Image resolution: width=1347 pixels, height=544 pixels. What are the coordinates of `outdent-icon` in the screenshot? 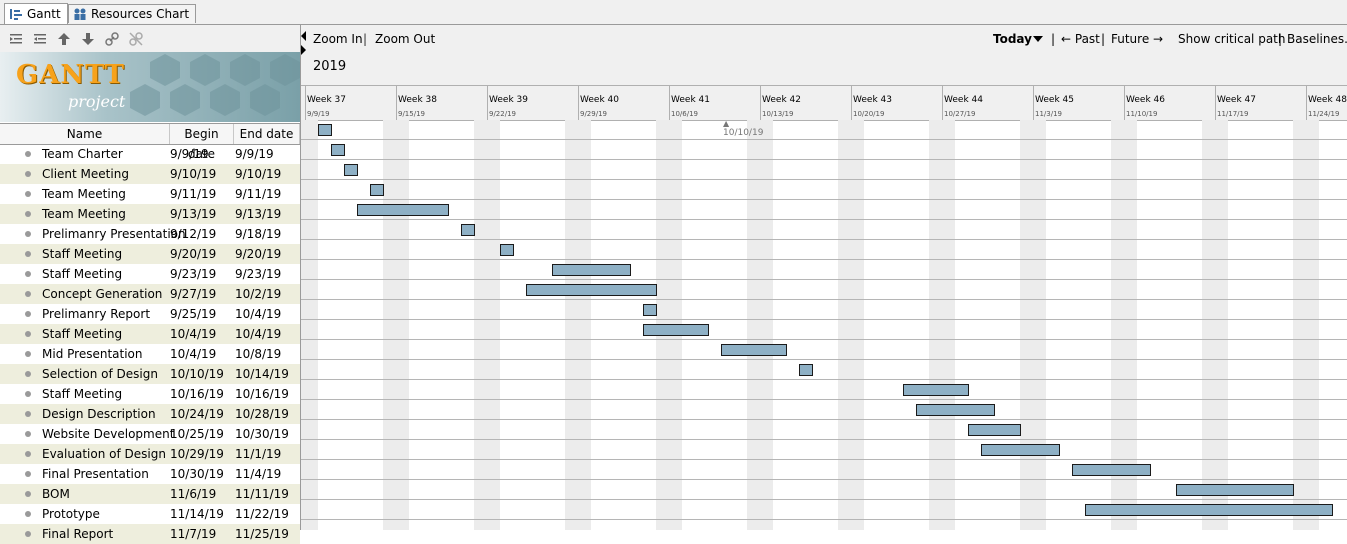 It's located at (40, 39).